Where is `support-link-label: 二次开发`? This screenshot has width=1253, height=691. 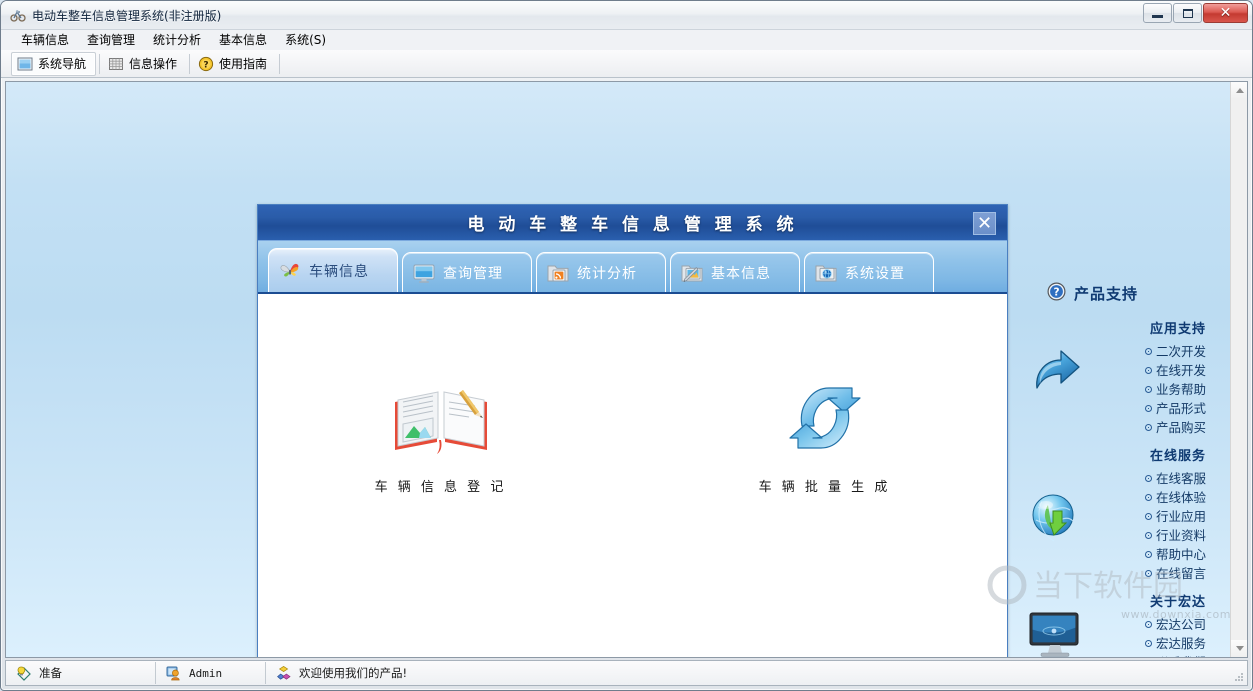 support-link-label: 二次开发 is located at coordinates (1180, 351).